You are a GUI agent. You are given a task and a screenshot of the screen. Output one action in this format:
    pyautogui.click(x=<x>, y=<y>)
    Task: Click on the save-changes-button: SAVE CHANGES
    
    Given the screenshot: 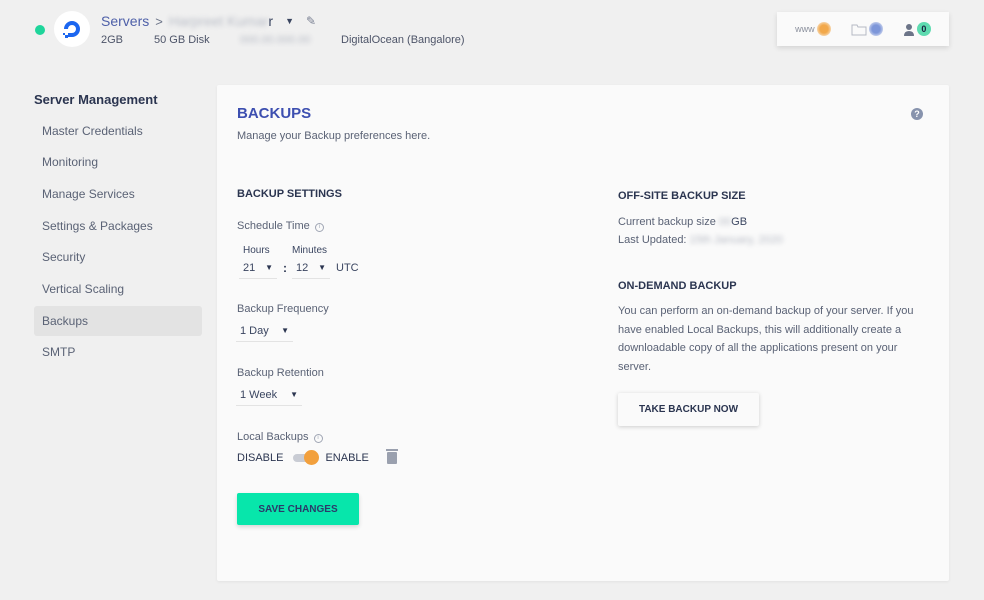 What is the action you would take?
    pyautogui.click(x=298, y=509)
    